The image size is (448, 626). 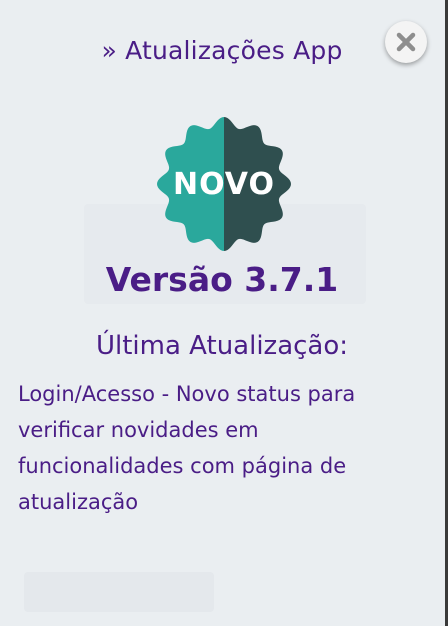 I want to click on version-label: Versão 3.7.1, so click(x=222, y=279).